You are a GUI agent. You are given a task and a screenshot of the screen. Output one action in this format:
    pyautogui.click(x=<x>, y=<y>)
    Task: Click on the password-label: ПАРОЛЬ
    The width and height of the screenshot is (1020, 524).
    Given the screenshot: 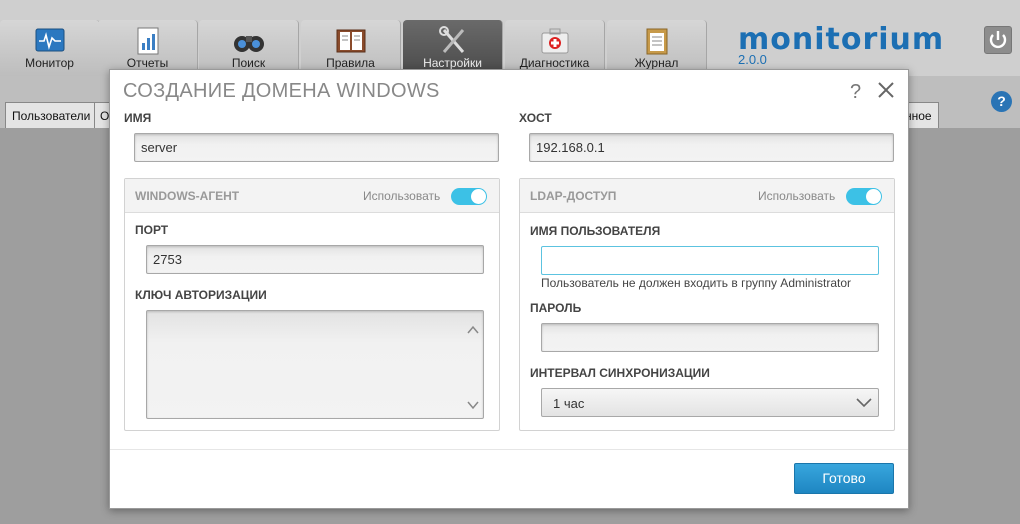 What is the action you would take?
    pyautogui.click(x=556, y=308)
    